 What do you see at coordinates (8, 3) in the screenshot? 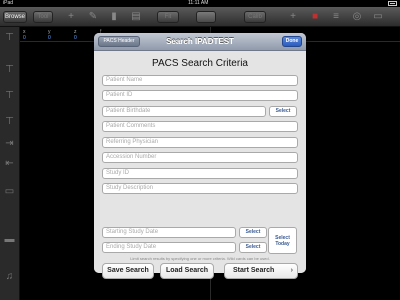
I see `device-name: iPad` at bounding box center [8, 3].